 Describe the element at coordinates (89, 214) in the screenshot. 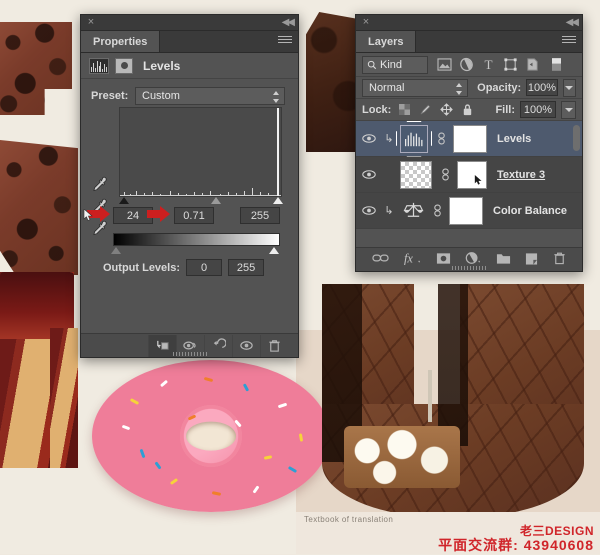

I see `mouse-cursor-icon` at that location.